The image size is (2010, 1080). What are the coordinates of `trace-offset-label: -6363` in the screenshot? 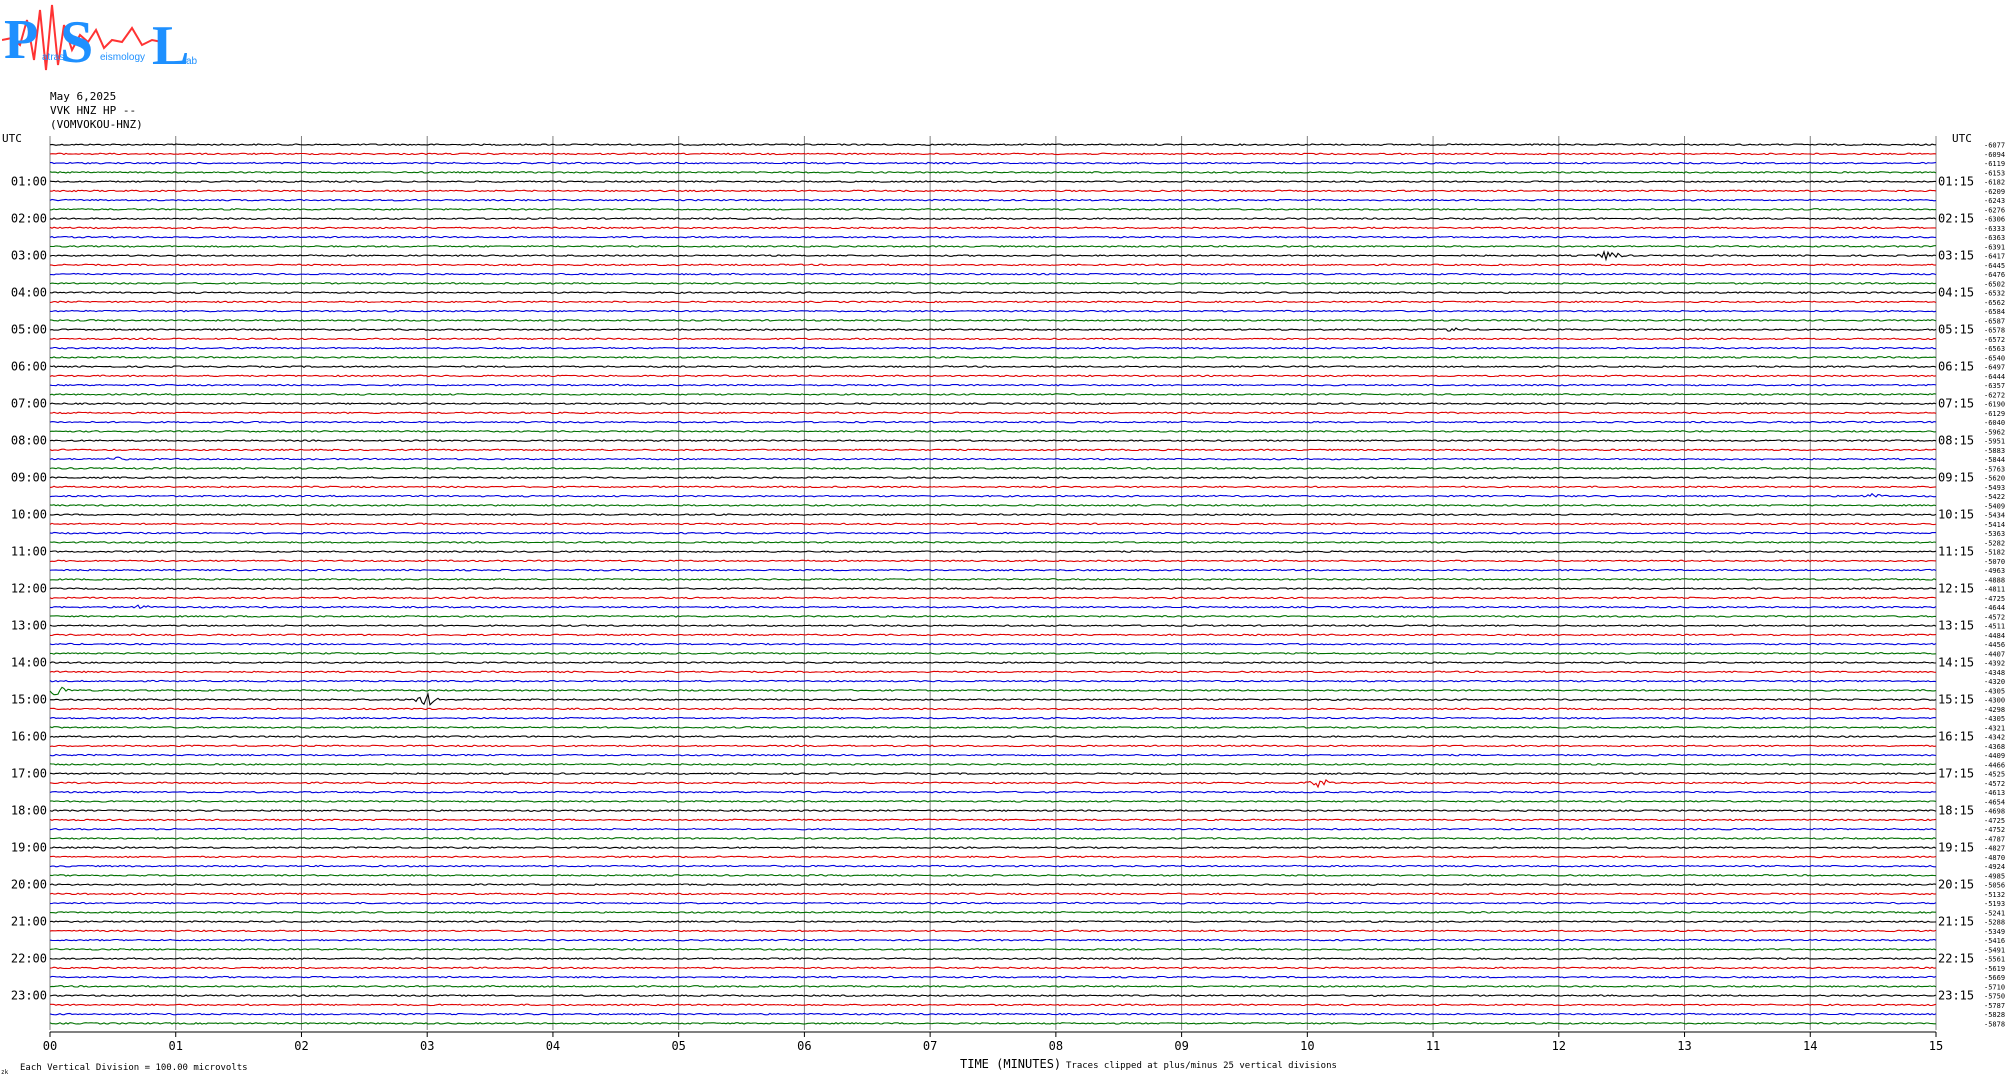 It's located at (1994, 238).